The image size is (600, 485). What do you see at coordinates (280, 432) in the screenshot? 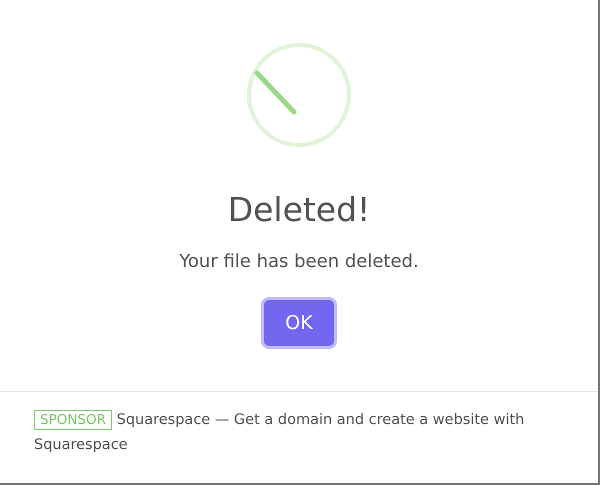
I see `sponsor-note: SPONSOR Squarespace — Get a domain and create a website with Squarespace` at bounding box center [280, 432].